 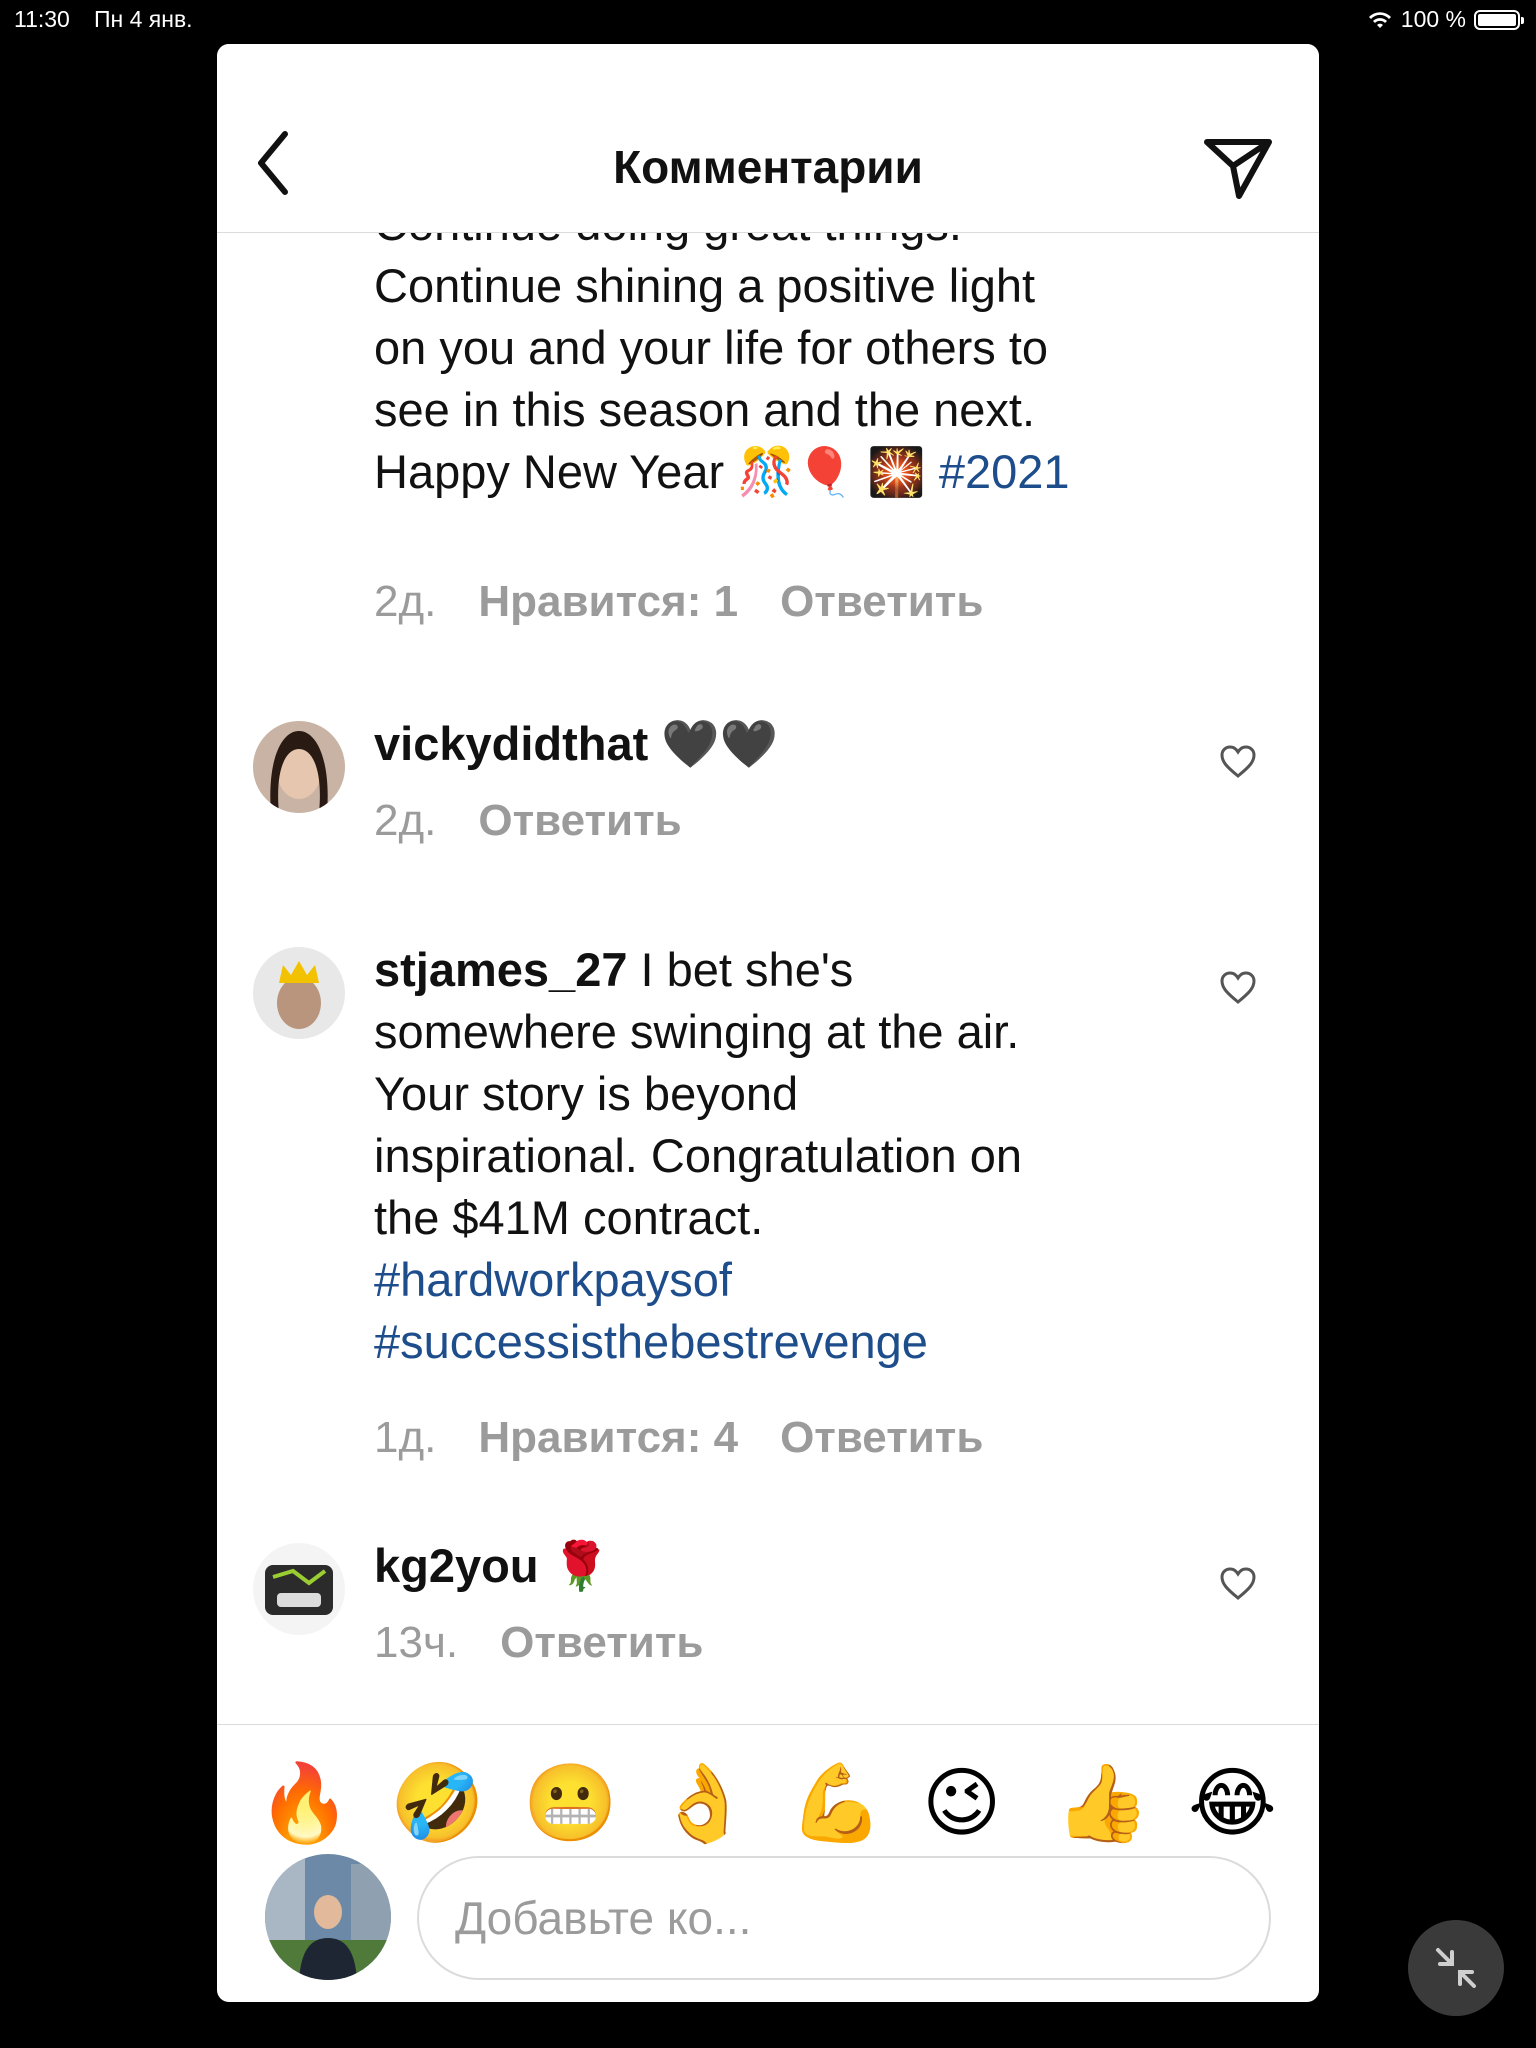 I want to click on comment-meta: 13ч. Ответить, so click(x=559, y=1643).